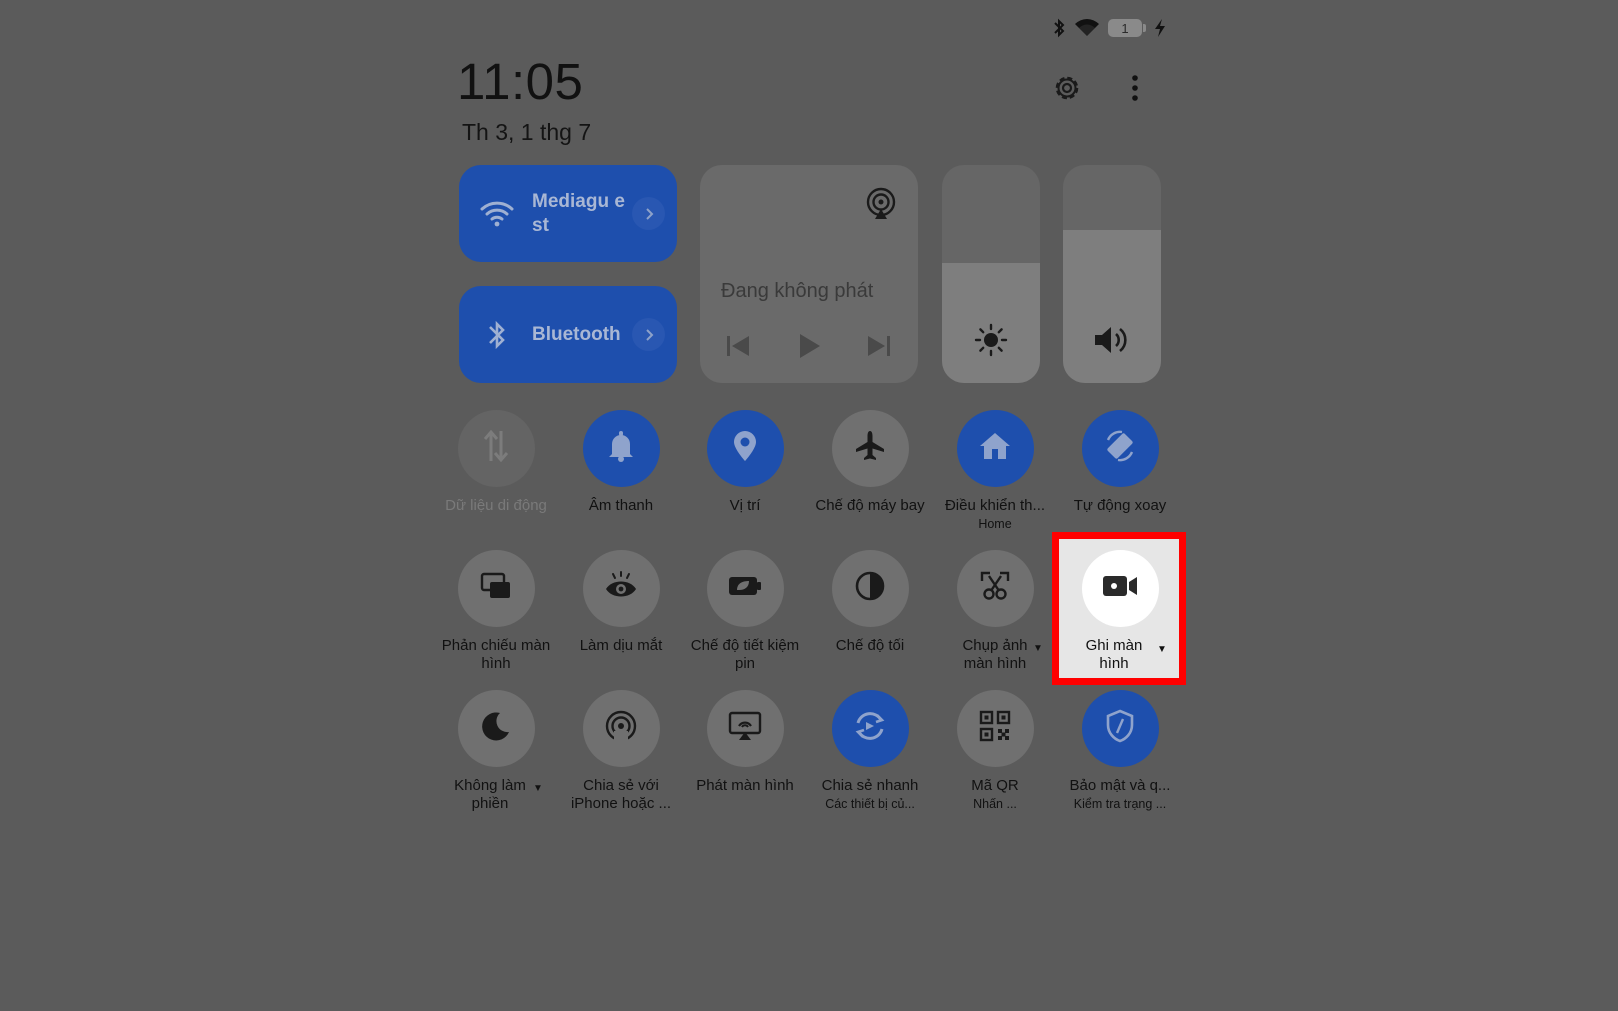 The image size is (1618, 1011). I want to click on toggle-screen-record: Ghi màn hình, so click(1120, 611).